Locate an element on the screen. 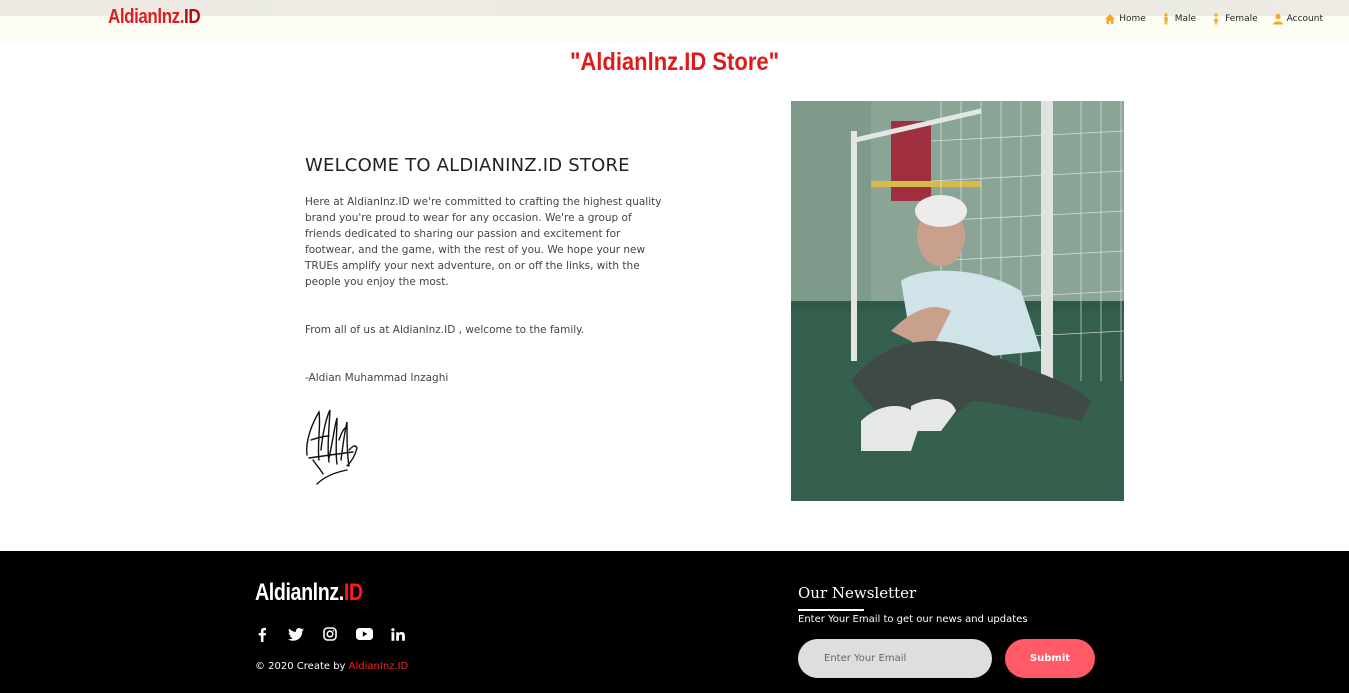  nav-link-male-label: Male is located at coordinates (1185, 19).